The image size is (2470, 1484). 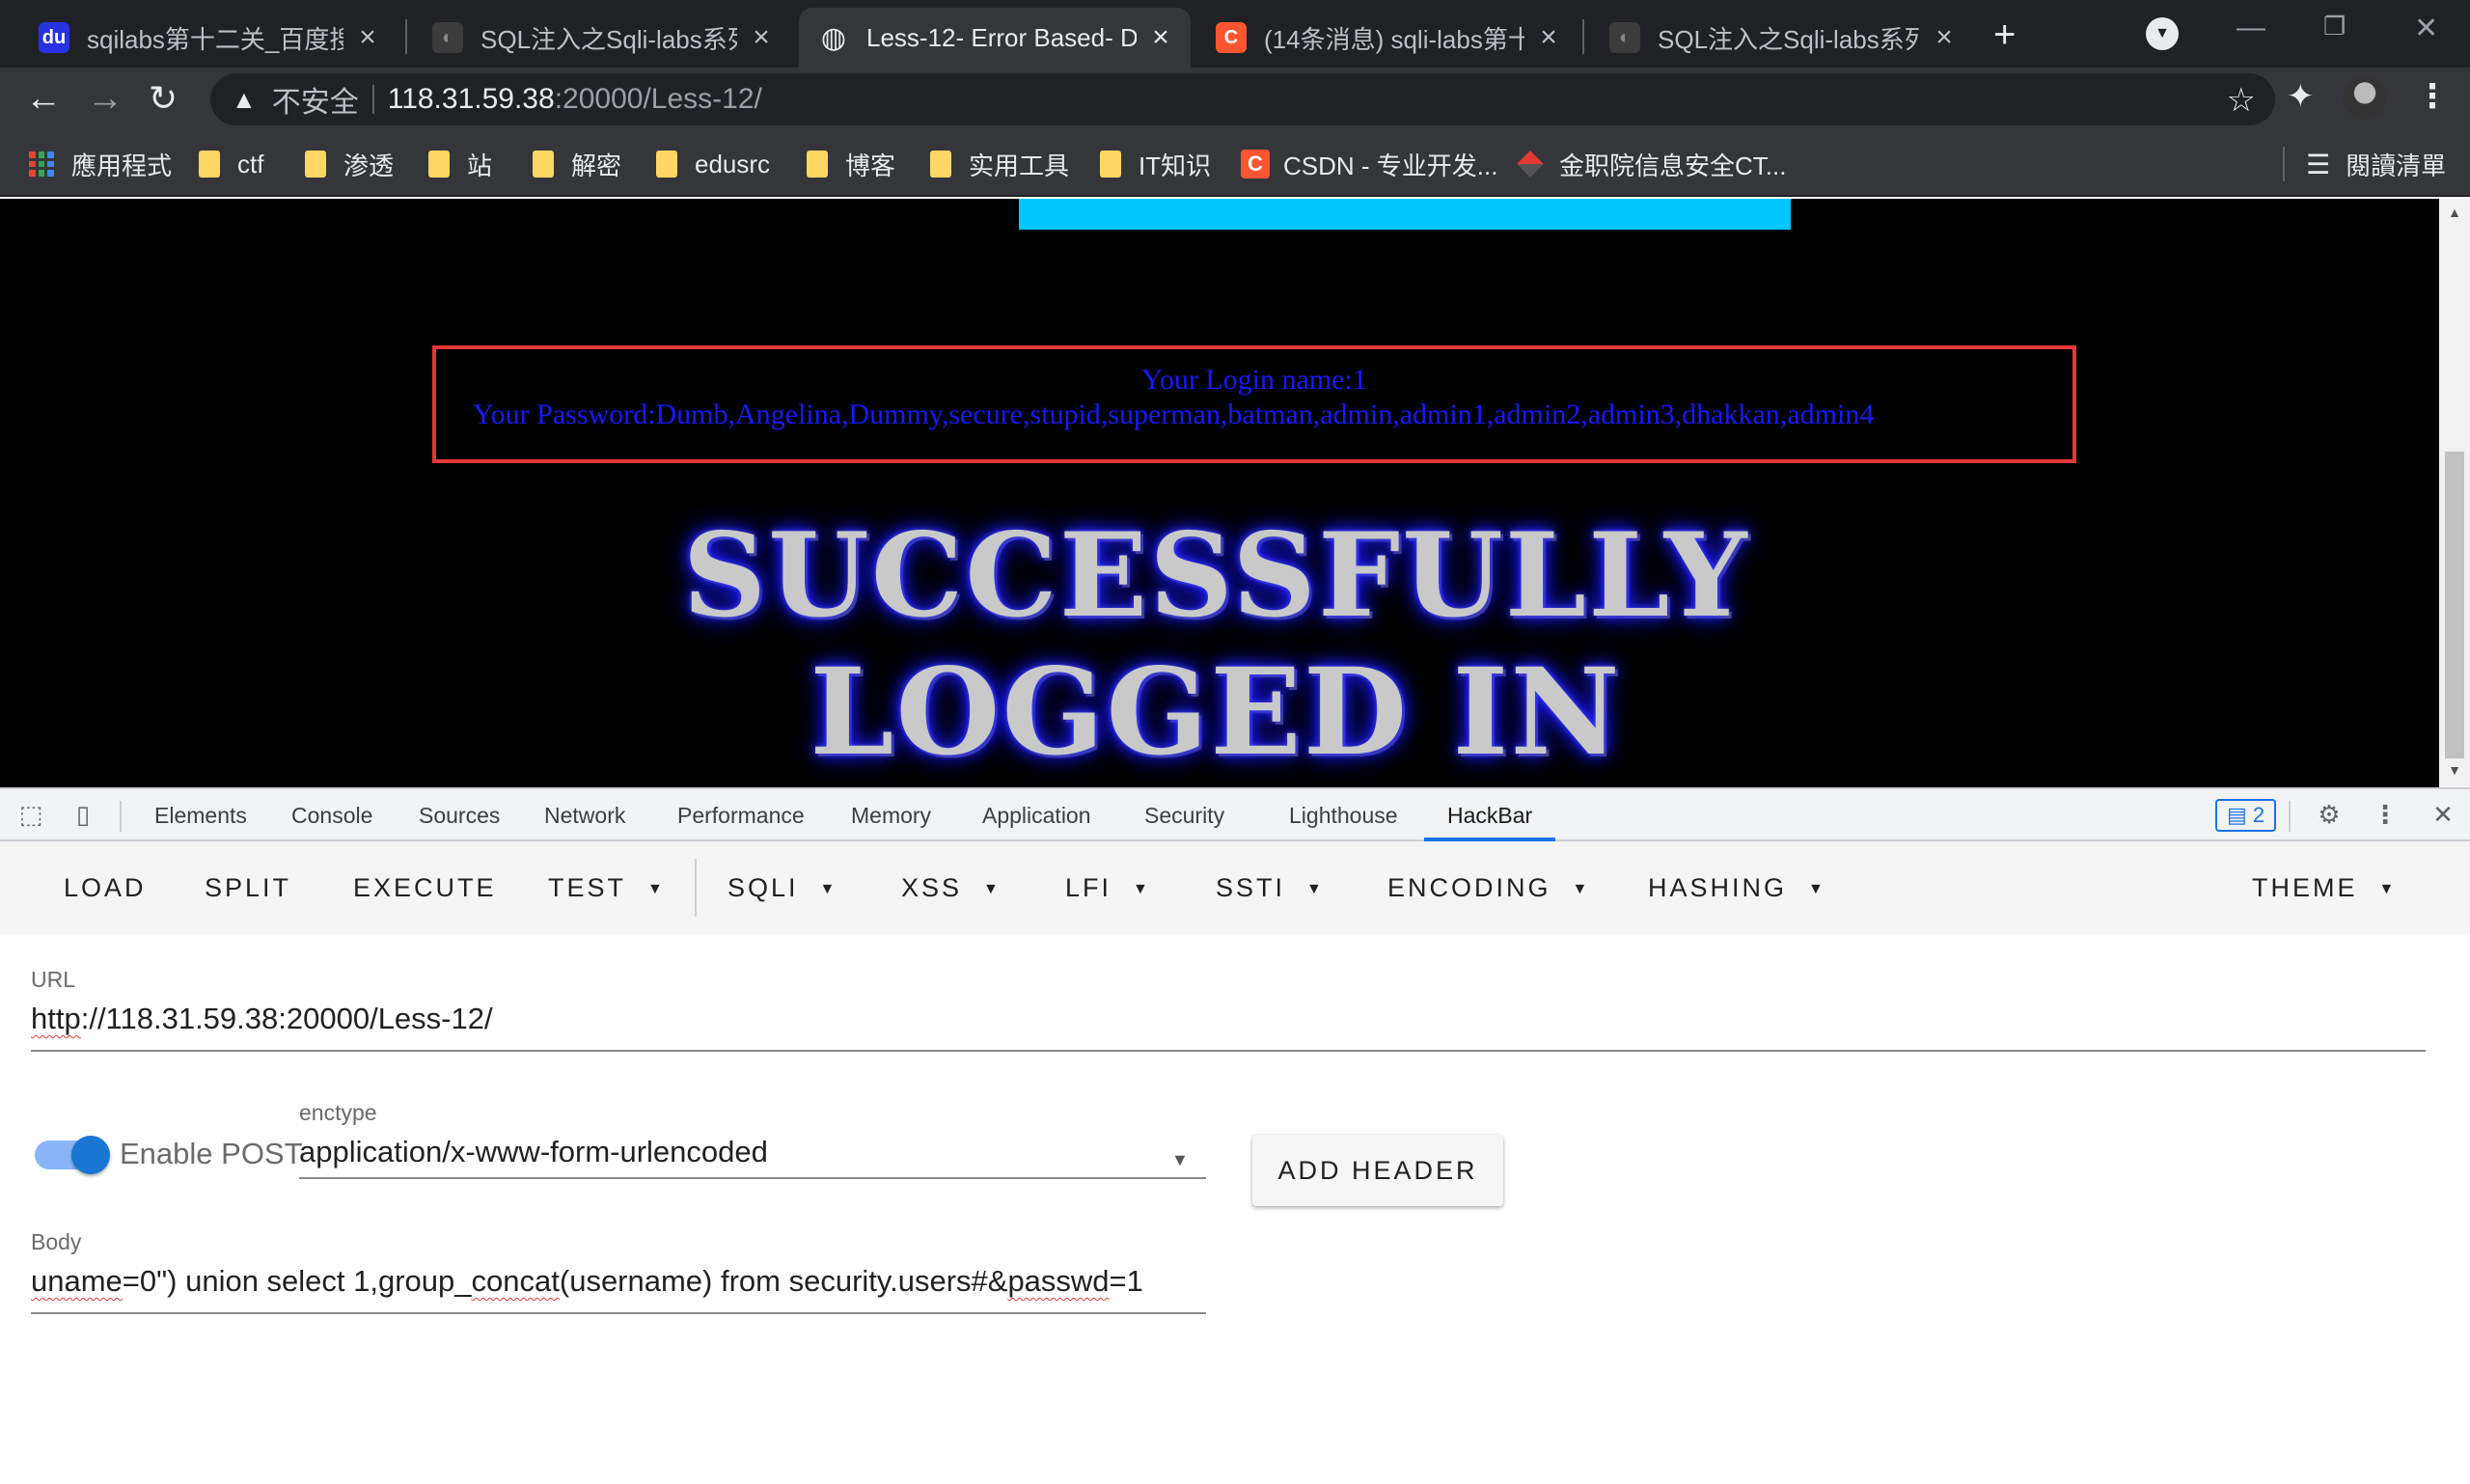 I want to click on test-menu-button: TEST ▼, so click(x=607, y=887).